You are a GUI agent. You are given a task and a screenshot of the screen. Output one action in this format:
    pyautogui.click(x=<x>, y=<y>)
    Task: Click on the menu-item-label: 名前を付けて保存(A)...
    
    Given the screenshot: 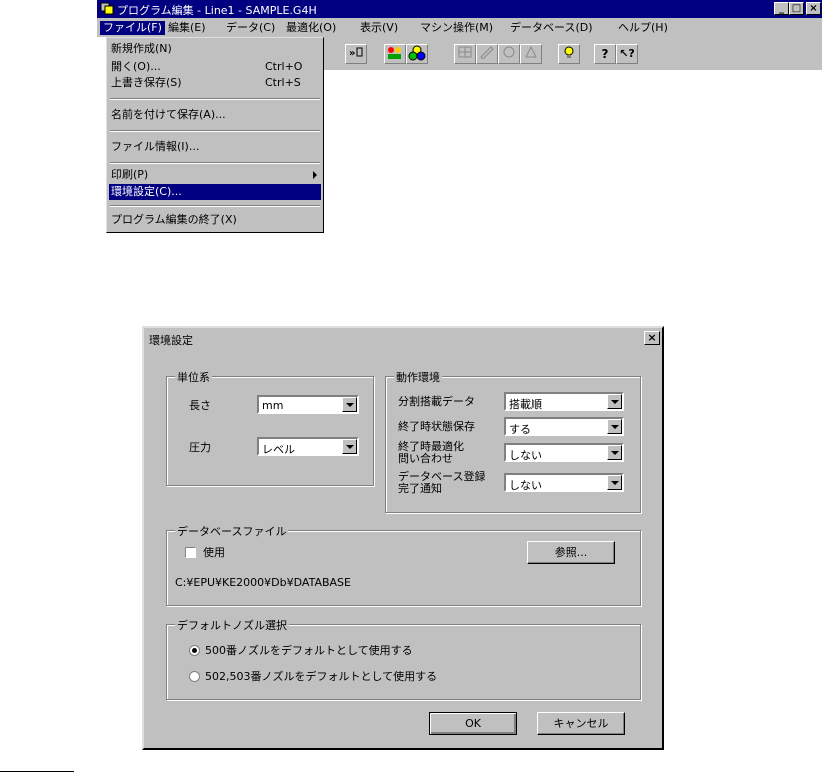 What is the action you would take?
    pyautogui.click(x=168, y=114)
    